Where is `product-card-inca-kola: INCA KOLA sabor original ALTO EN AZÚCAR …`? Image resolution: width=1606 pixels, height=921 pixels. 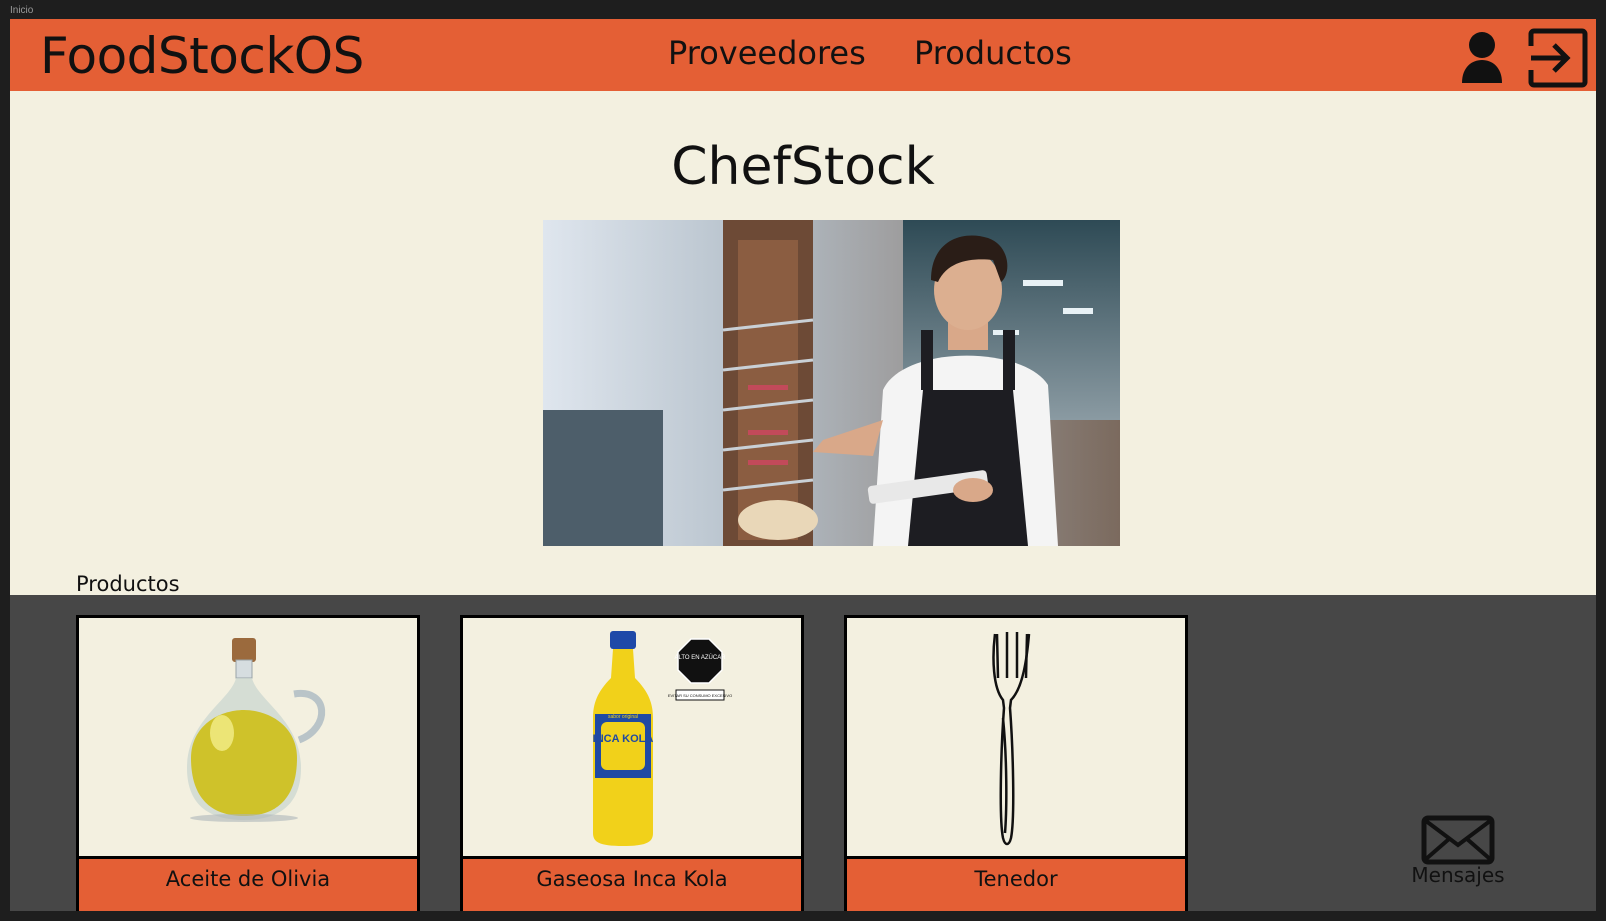 product-card-inca-kola: INCA KOLA sabor original ALTO EN AZÚCAR … is located at coordinates (632, 763).